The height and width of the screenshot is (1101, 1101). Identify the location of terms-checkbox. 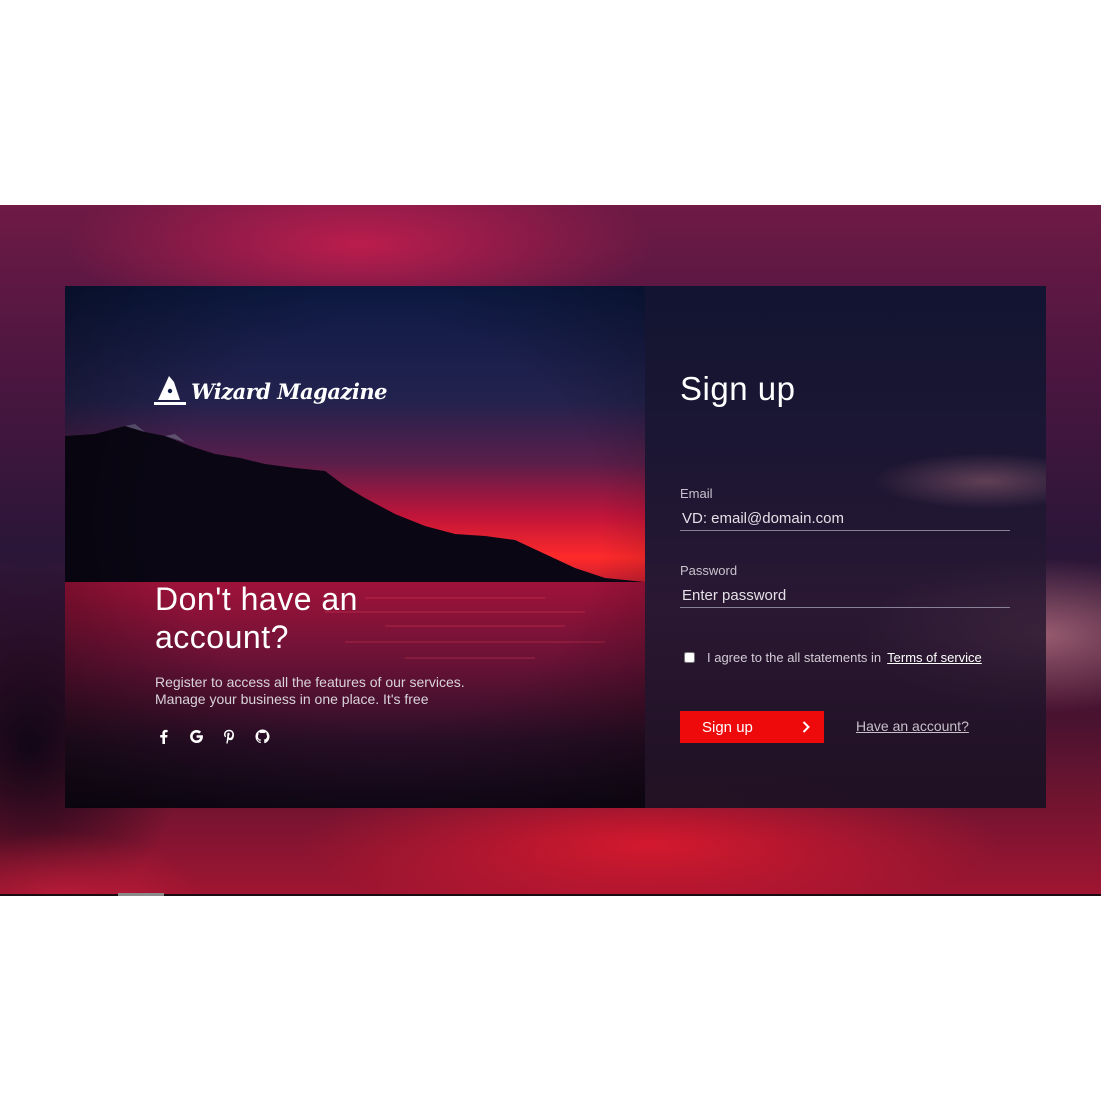
(689, 657).